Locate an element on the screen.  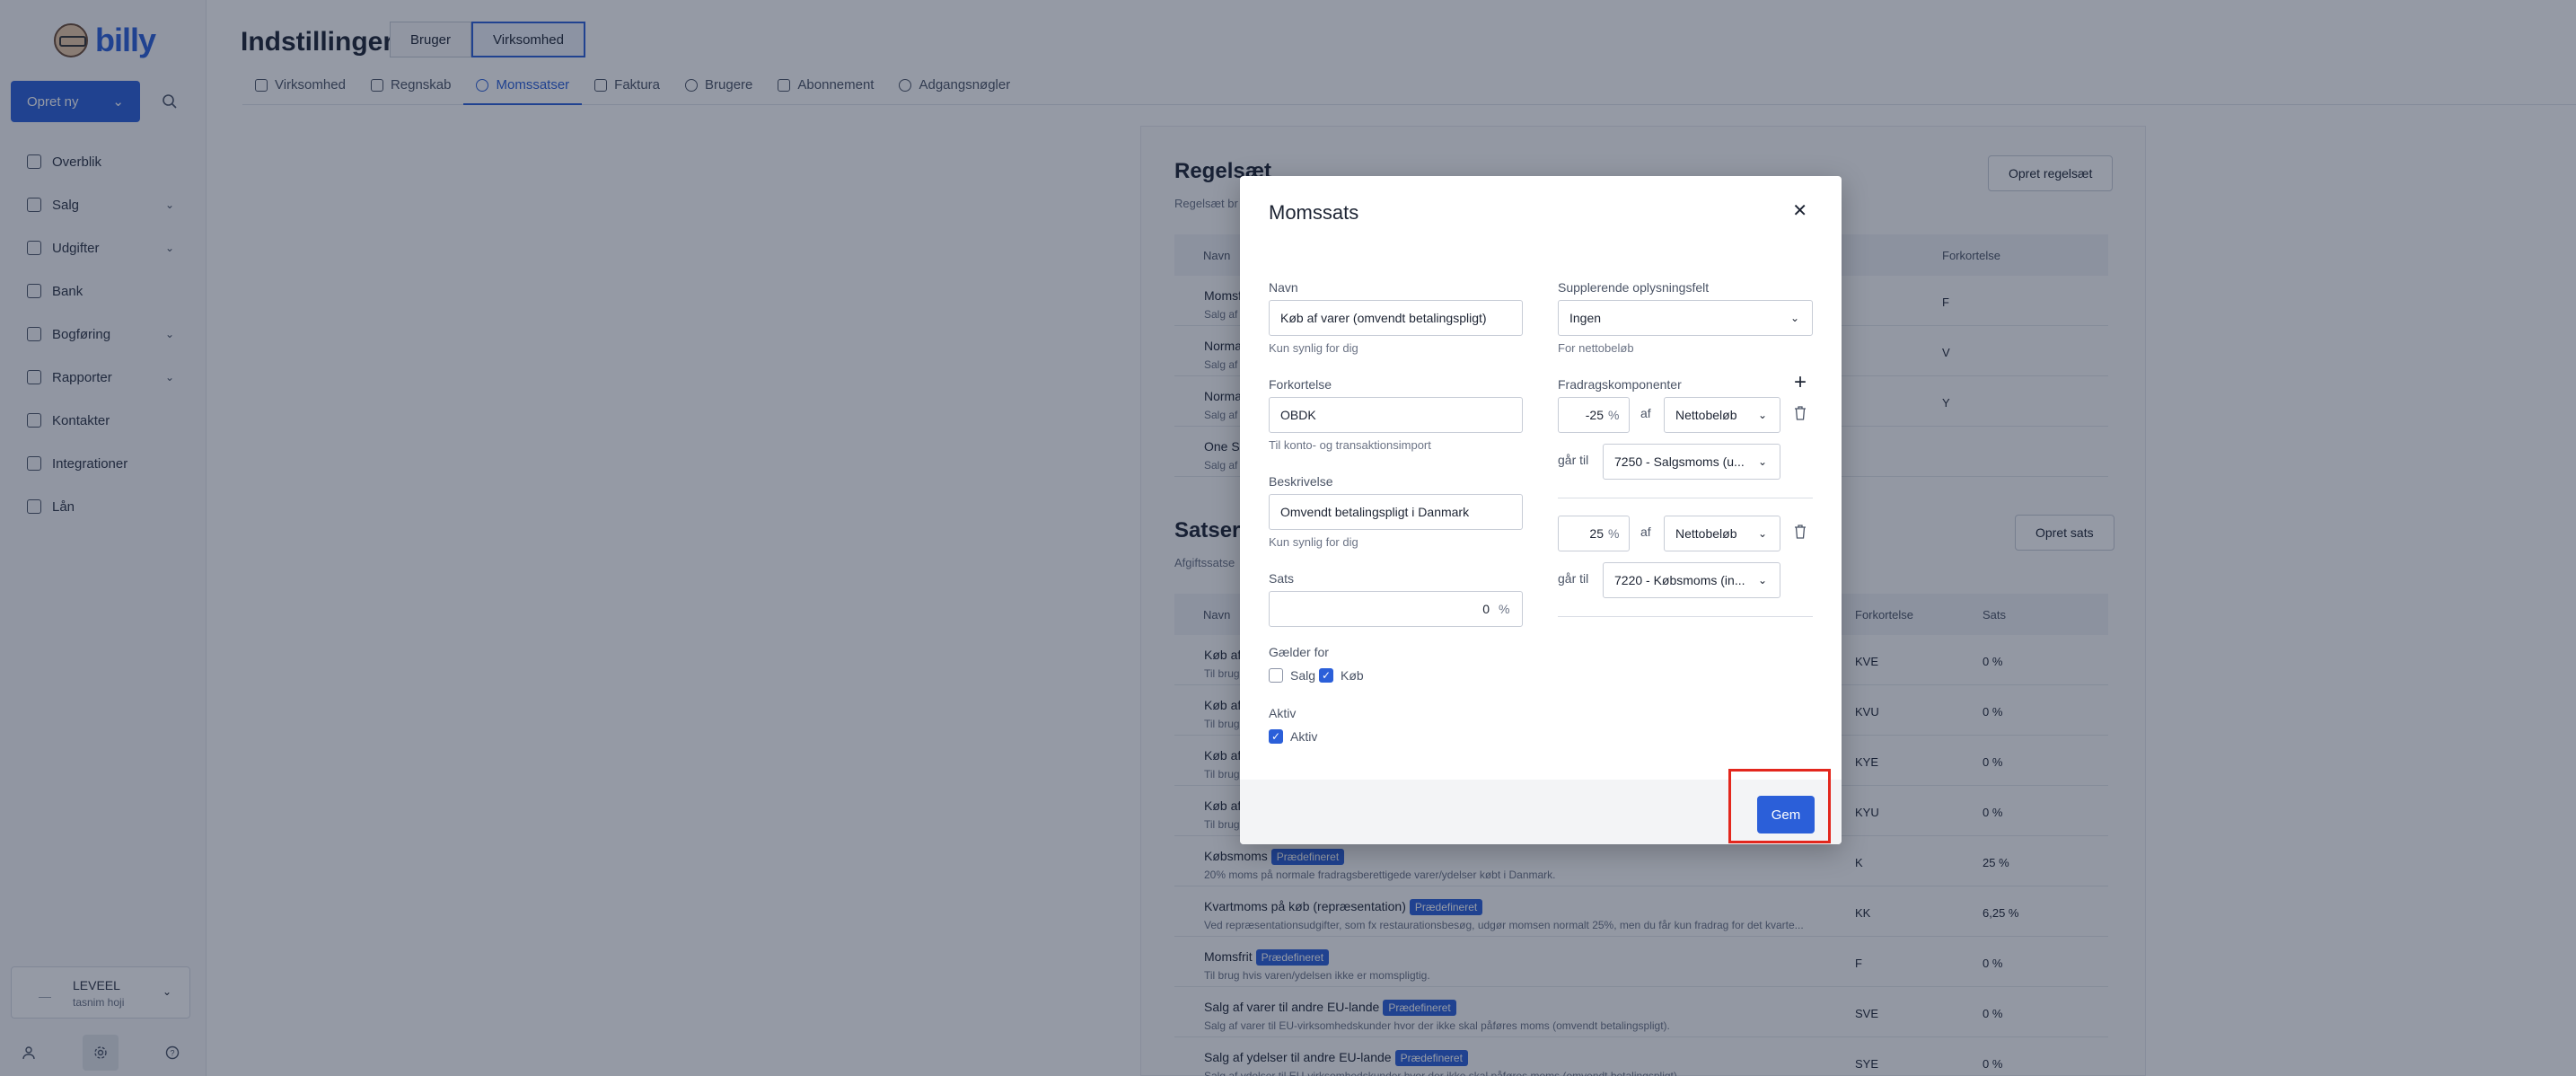
rate-field: 0 is located at coordinates (1396, 609).